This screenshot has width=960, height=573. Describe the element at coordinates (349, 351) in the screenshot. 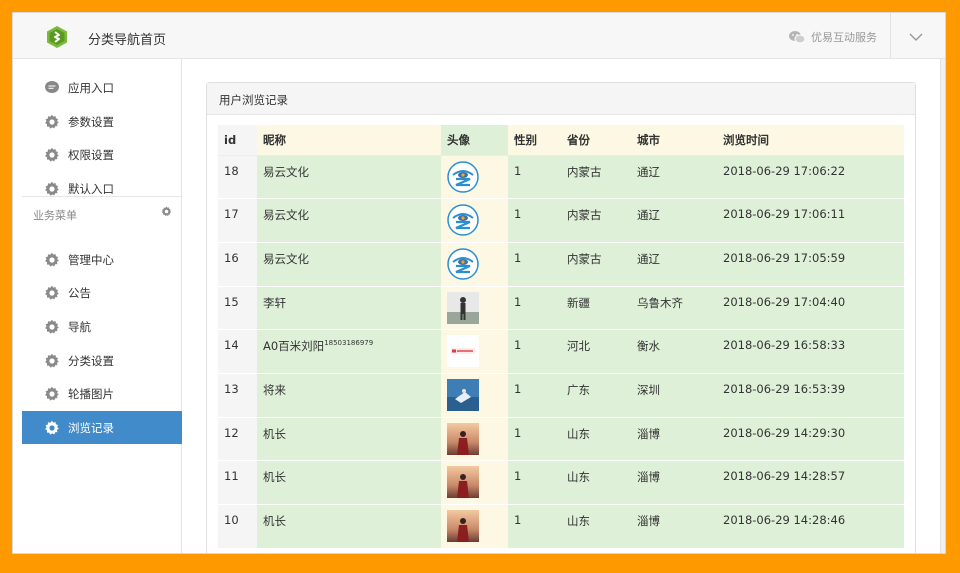

I see `cell-nickname: A0百米刘阳18503186979` at that location.